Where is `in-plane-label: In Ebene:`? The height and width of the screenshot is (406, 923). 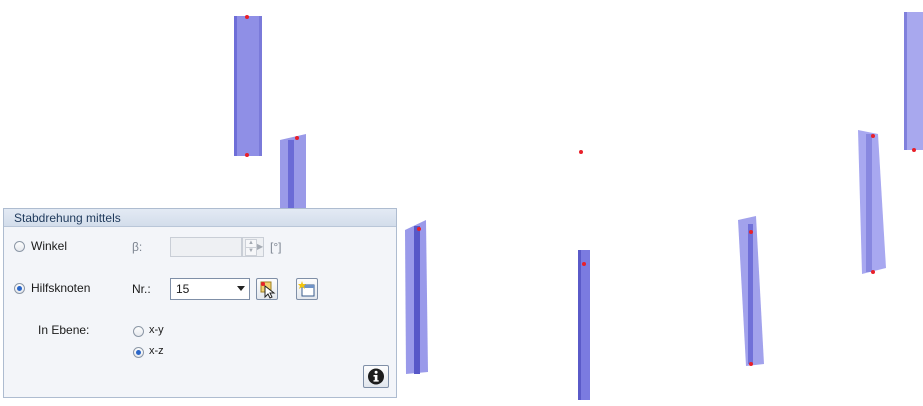
in-plane-label: In Ebene: is located at coordinates (64, 330).